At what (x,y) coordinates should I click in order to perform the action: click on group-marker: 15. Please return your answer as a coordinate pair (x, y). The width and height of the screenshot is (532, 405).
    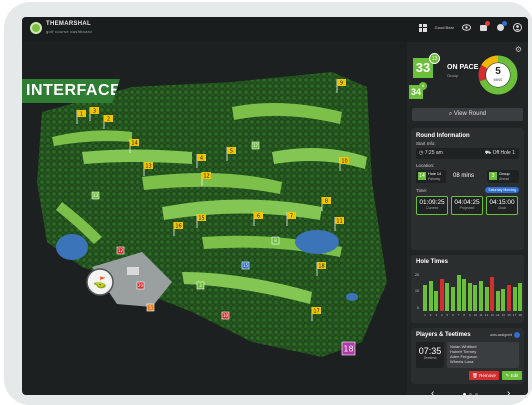
    Looking at the image, I should click on (245, 265).